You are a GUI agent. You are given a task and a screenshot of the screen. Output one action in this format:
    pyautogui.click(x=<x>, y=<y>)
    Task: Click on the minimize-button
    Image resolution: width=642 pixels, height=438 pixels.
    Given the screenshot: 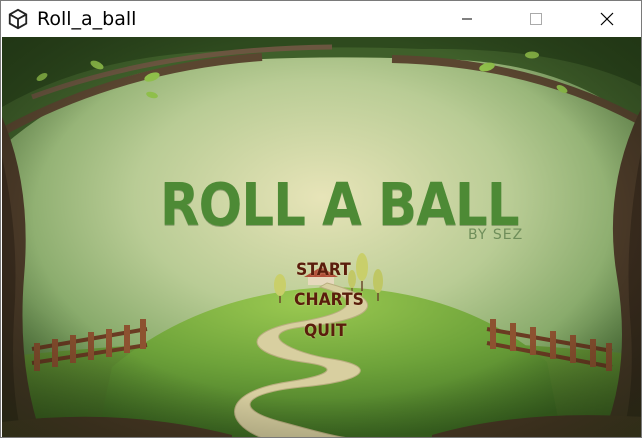 What is the action you would take?
    pyautogui.click(x=467, y=19)
    